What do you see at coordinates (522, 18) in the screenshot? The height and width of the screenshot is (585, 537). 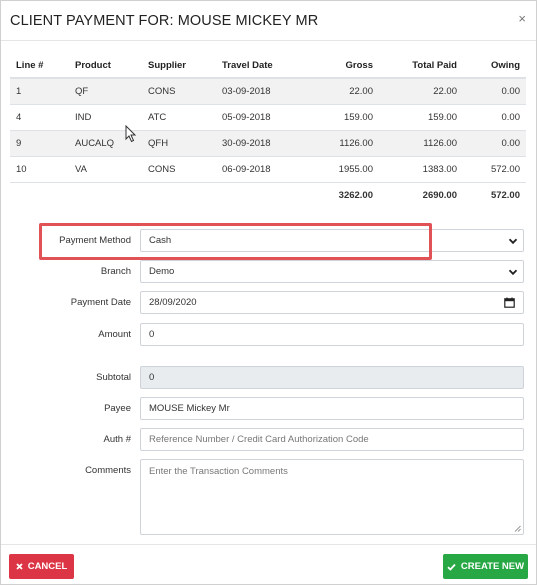 I see `close-icon: ×` at bounding box center [522, 18].